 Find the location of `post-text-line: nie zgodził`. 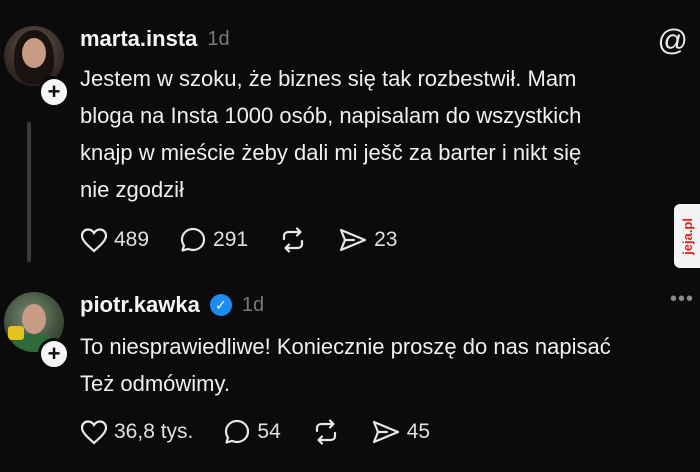

post-text-line: nie zgodził is located at coordinates (132, 189).